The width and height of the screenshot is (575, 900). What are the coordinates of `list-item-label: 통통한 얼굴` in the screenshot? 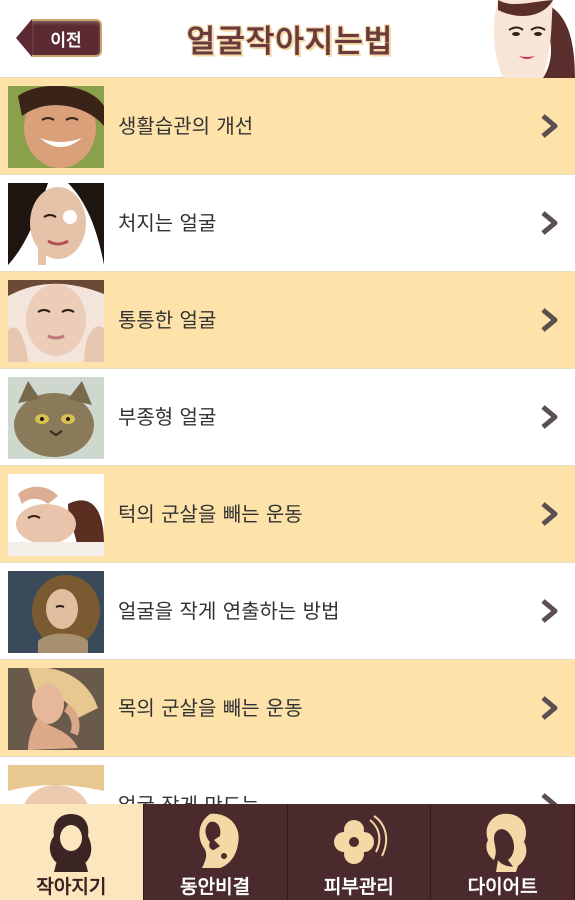 It's located at (167, 320).